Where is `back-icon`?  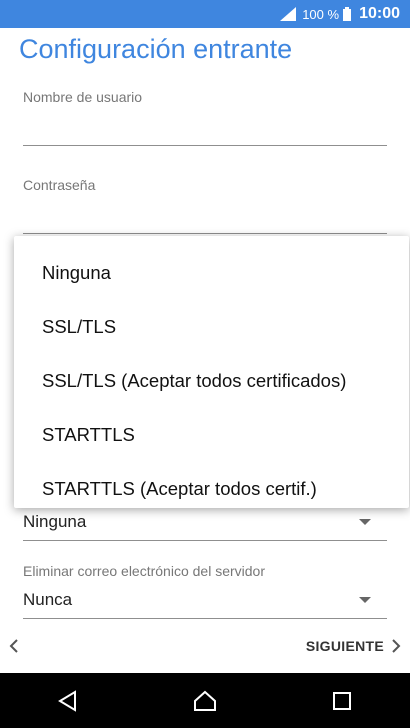 back-icon is located at coordinates (67, 700).